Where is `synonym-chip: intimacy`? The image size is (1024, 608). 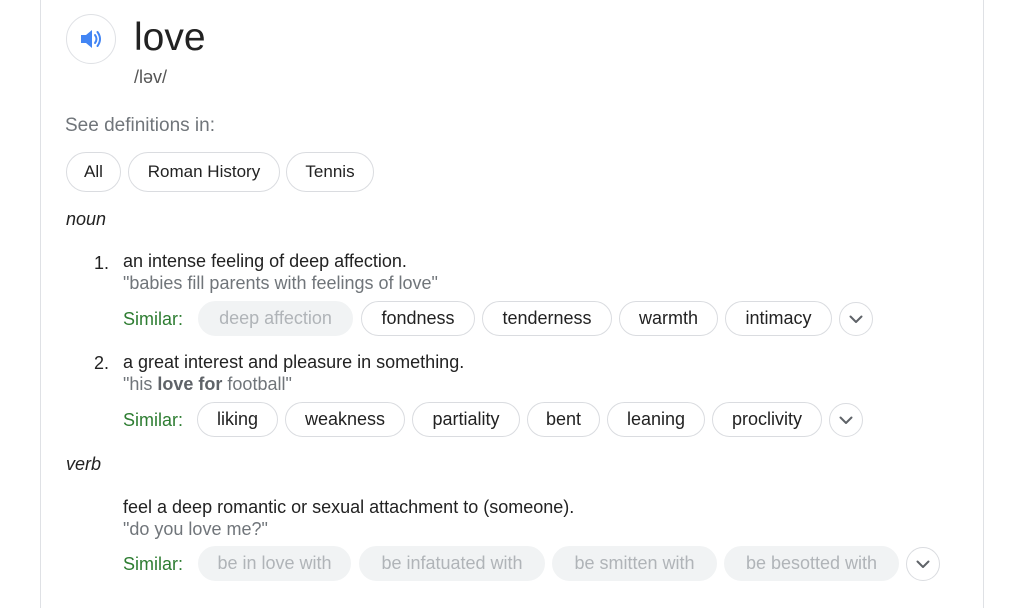 synonym-chip: intimacy is located at coordinates (778, 318).